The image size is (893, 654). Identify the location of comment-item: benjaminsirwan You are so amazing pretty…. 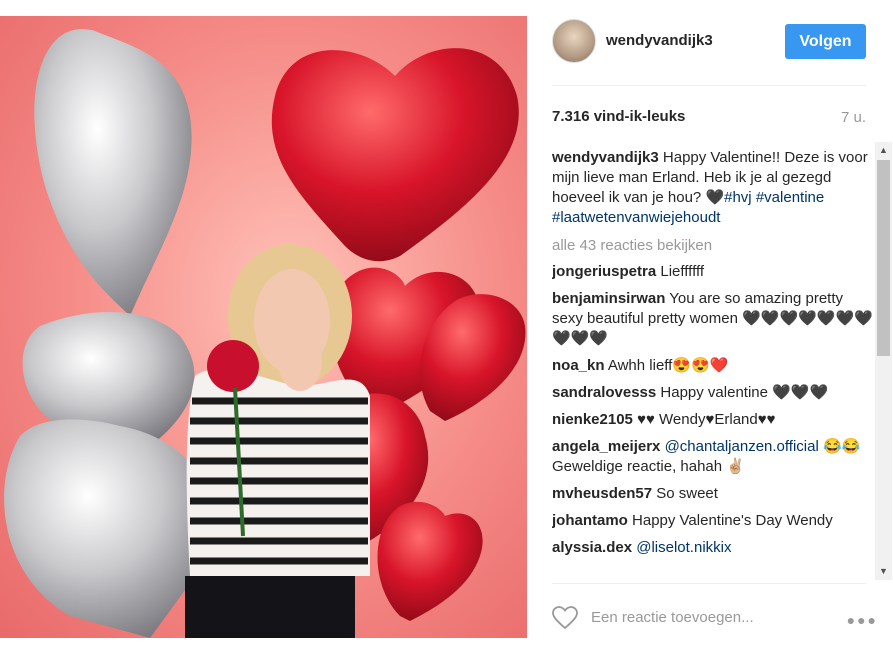
(714, 319).